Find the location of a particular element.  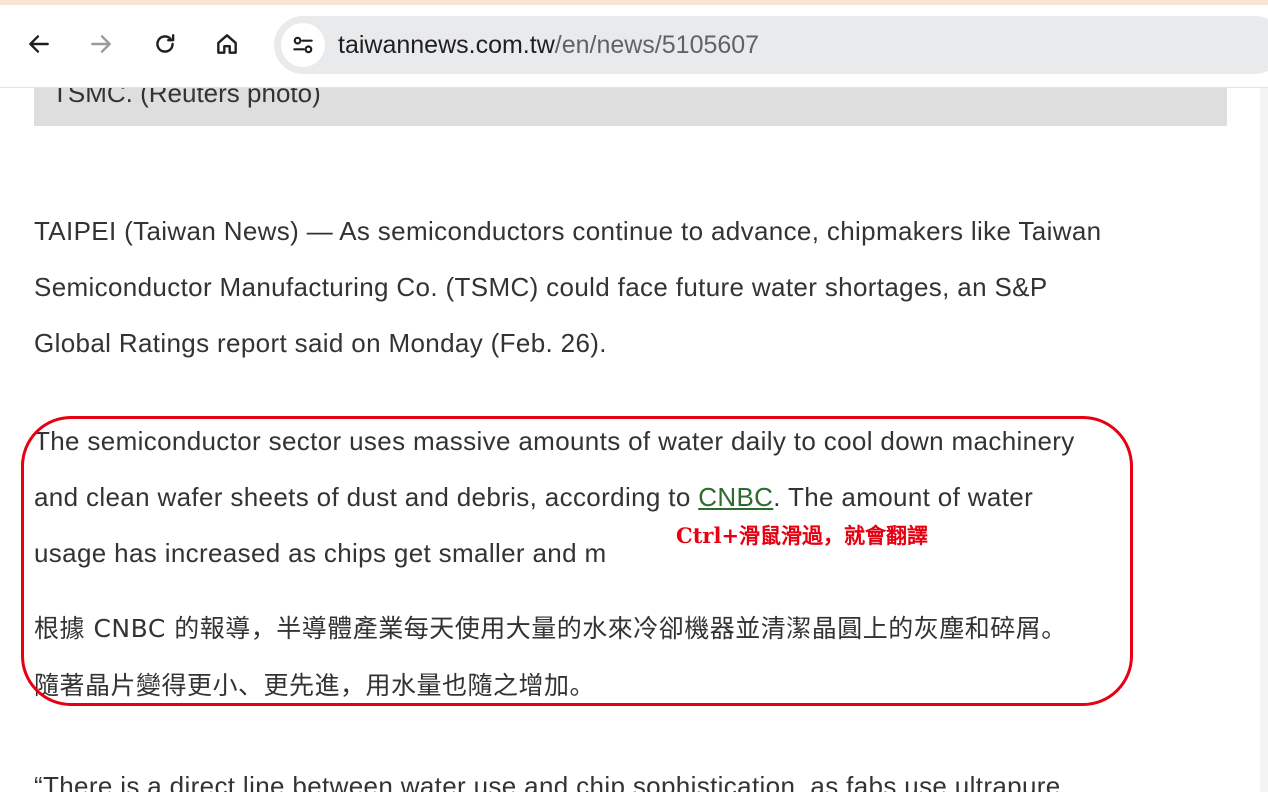

image-caption-box: TSMC. (Reuters photo) is located at coordinates (630, 107).